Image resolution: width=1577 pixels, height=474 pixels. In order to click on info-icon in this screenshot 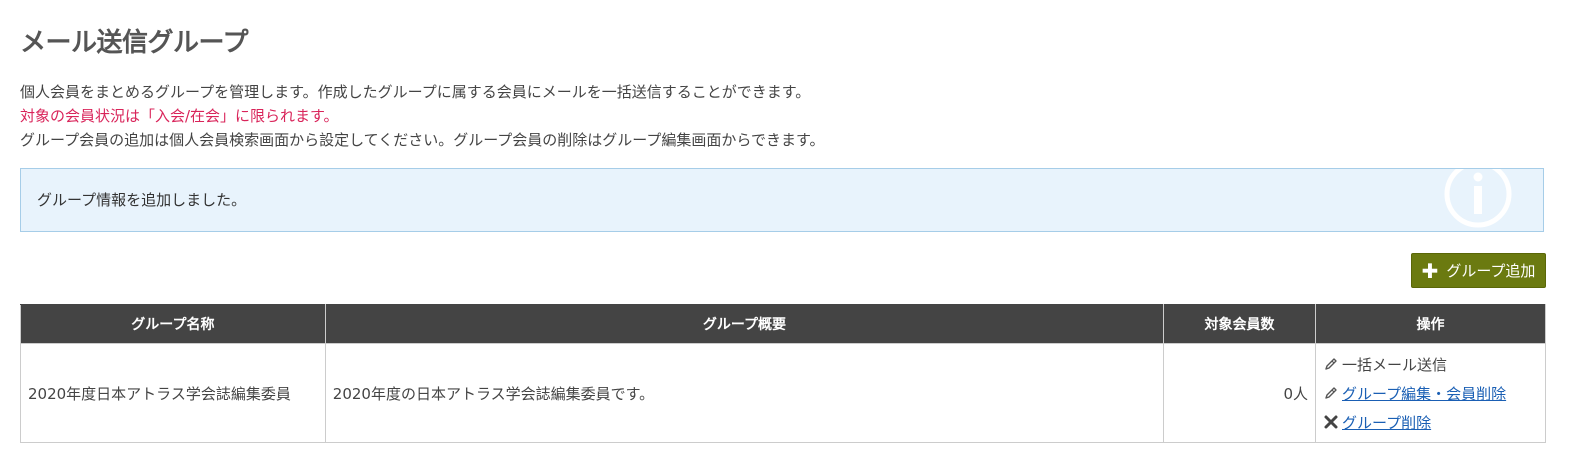, I will do `click(1478, 198)`.